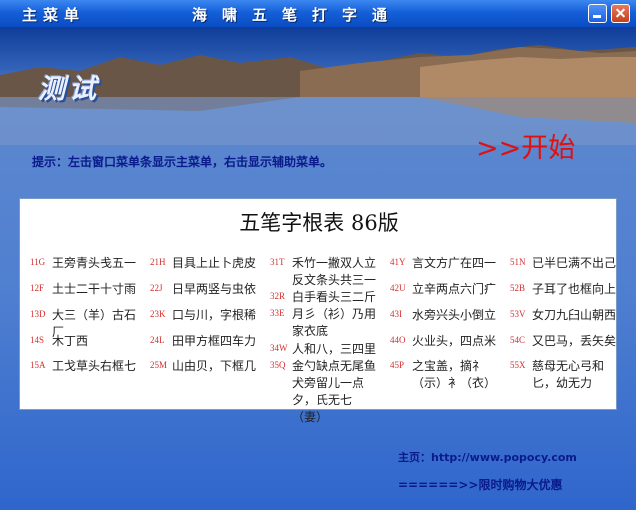 The image size is (636, 510). What do you see at coordinates (334, 391) in the screenshot?
I see `key-roots: 金勺缺点无尾鱼 犬旁留儿一点夕，氏无七（妻）` at bounding box center [334, 391].